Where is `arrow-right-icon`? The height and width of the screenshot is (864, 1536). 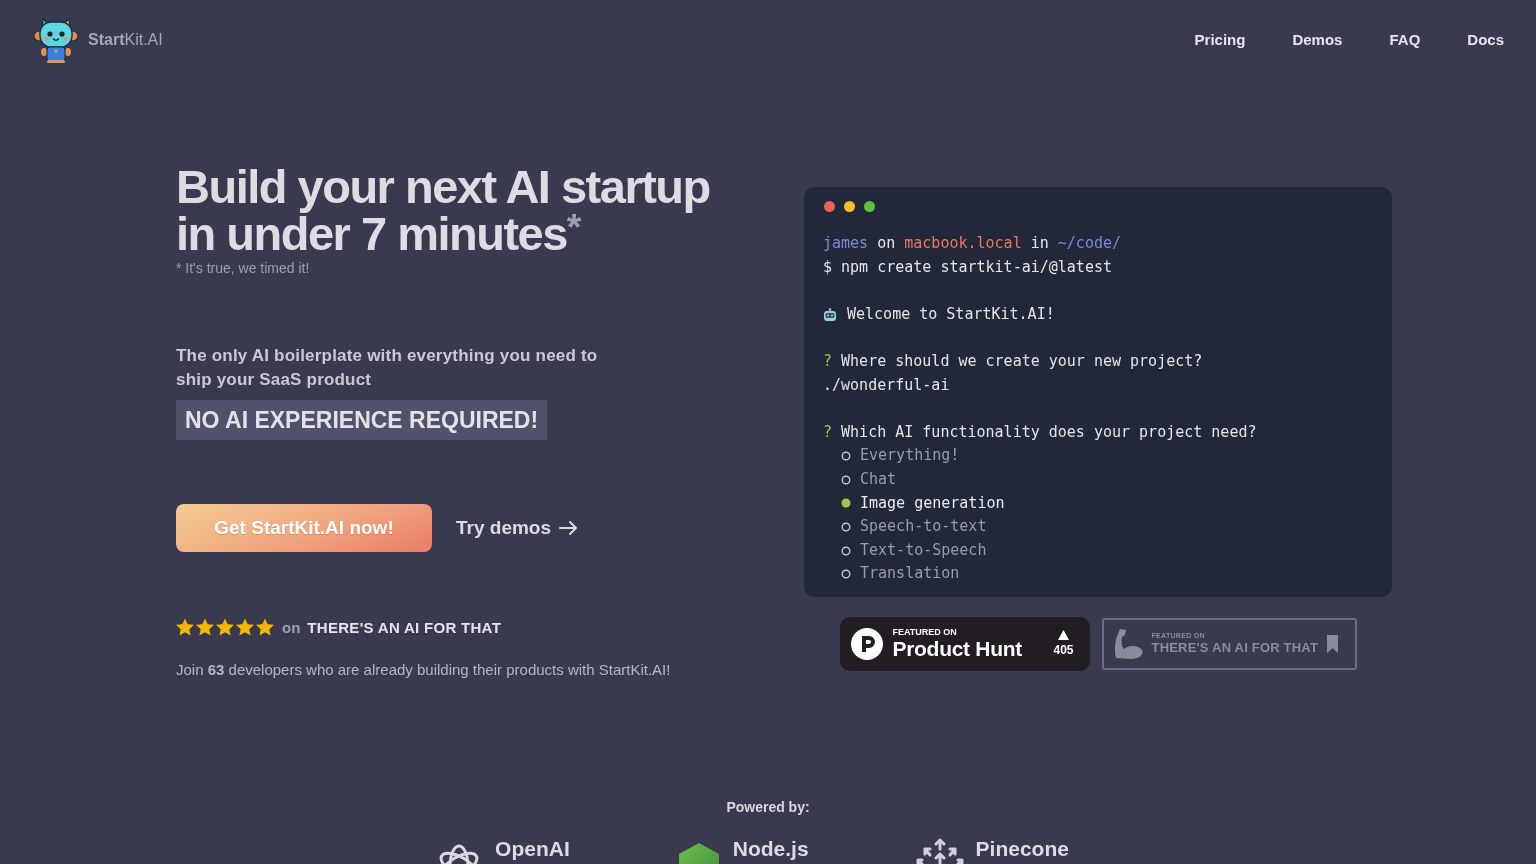
arrow-right-icon is located at coordinates (569, 528).